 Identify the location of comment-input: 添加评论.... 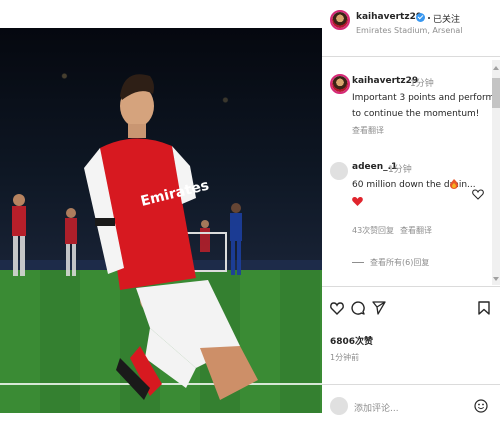
(376, 407).